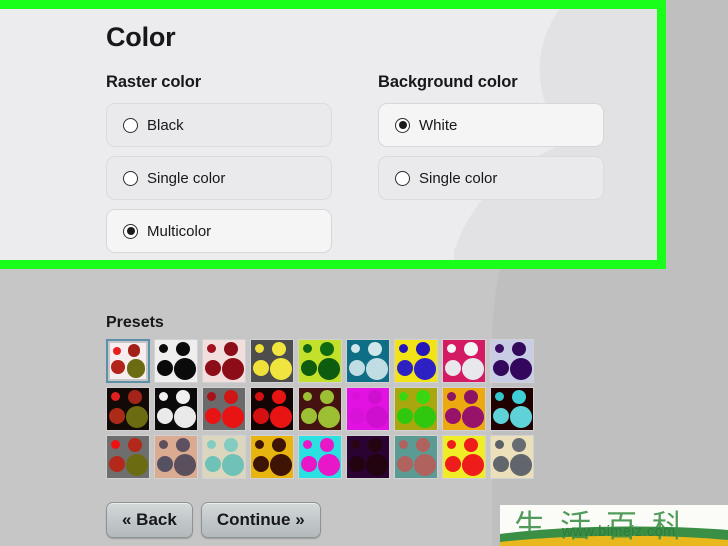  Describe the element at coordinates (491, 125) in the screenshot. I see `radio-option-background-white: White` at that location.